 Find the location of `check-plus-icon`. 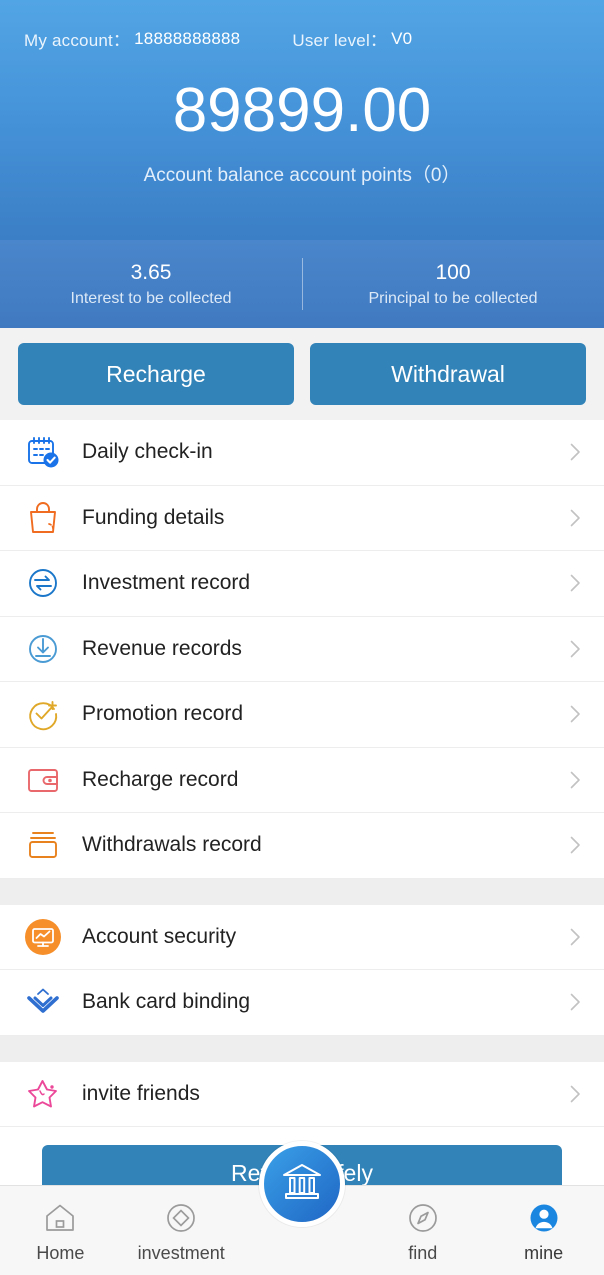

check-plus-icon is located at coordinates (43, 714).